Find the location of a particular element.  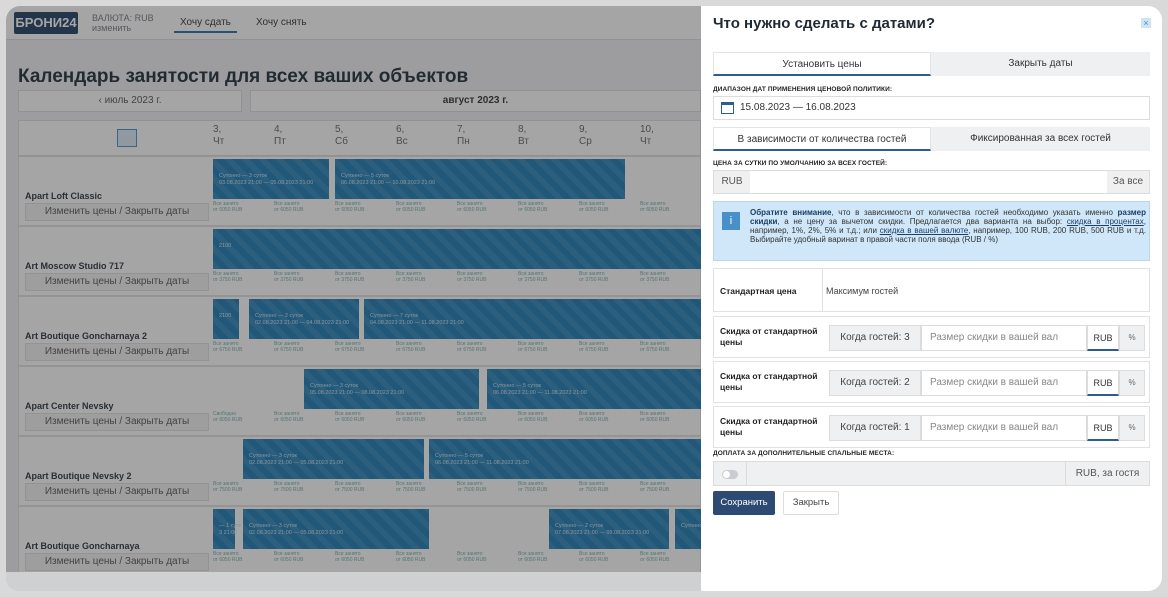

tab-close-dates: Закрыть даты is located at coordinates (1040, 64).